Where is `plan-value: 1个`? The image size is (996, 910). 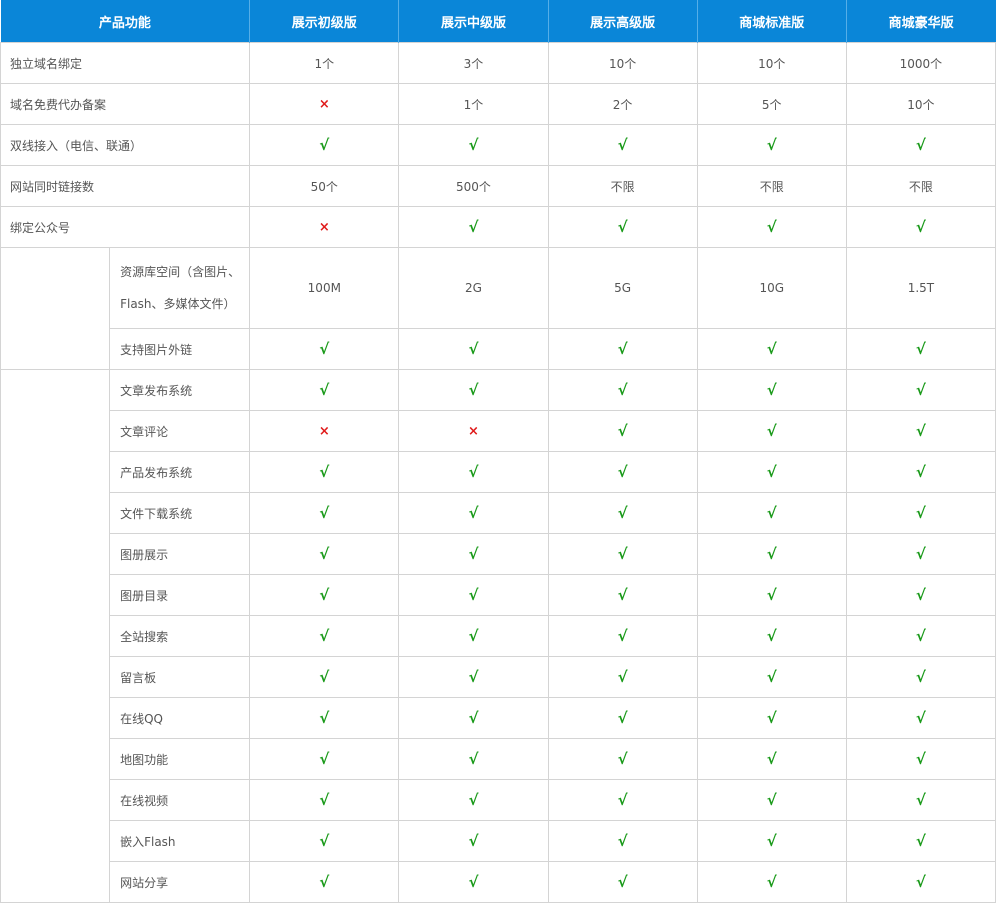 plan-value: 1个 is located at coordinates (324, 63).